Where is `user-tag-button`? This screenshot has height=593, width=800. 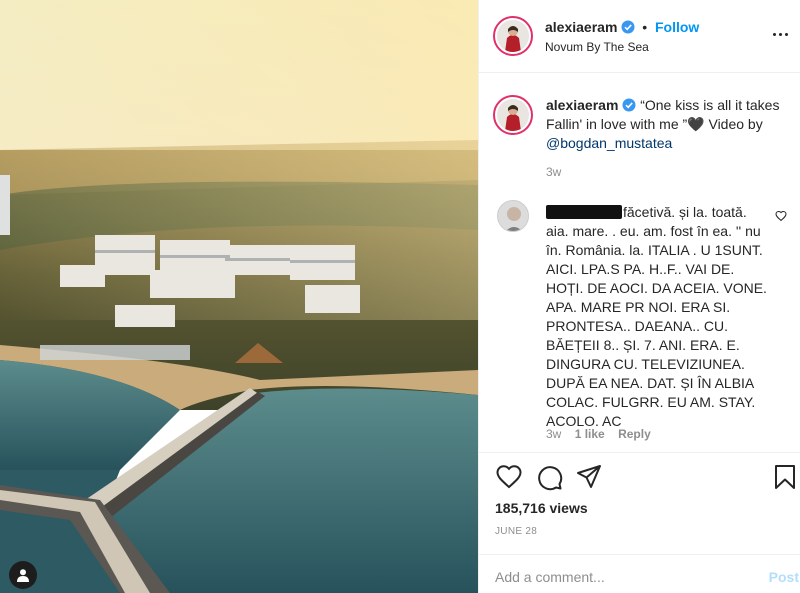 user-tag-button is located at coordinates (23, 575).